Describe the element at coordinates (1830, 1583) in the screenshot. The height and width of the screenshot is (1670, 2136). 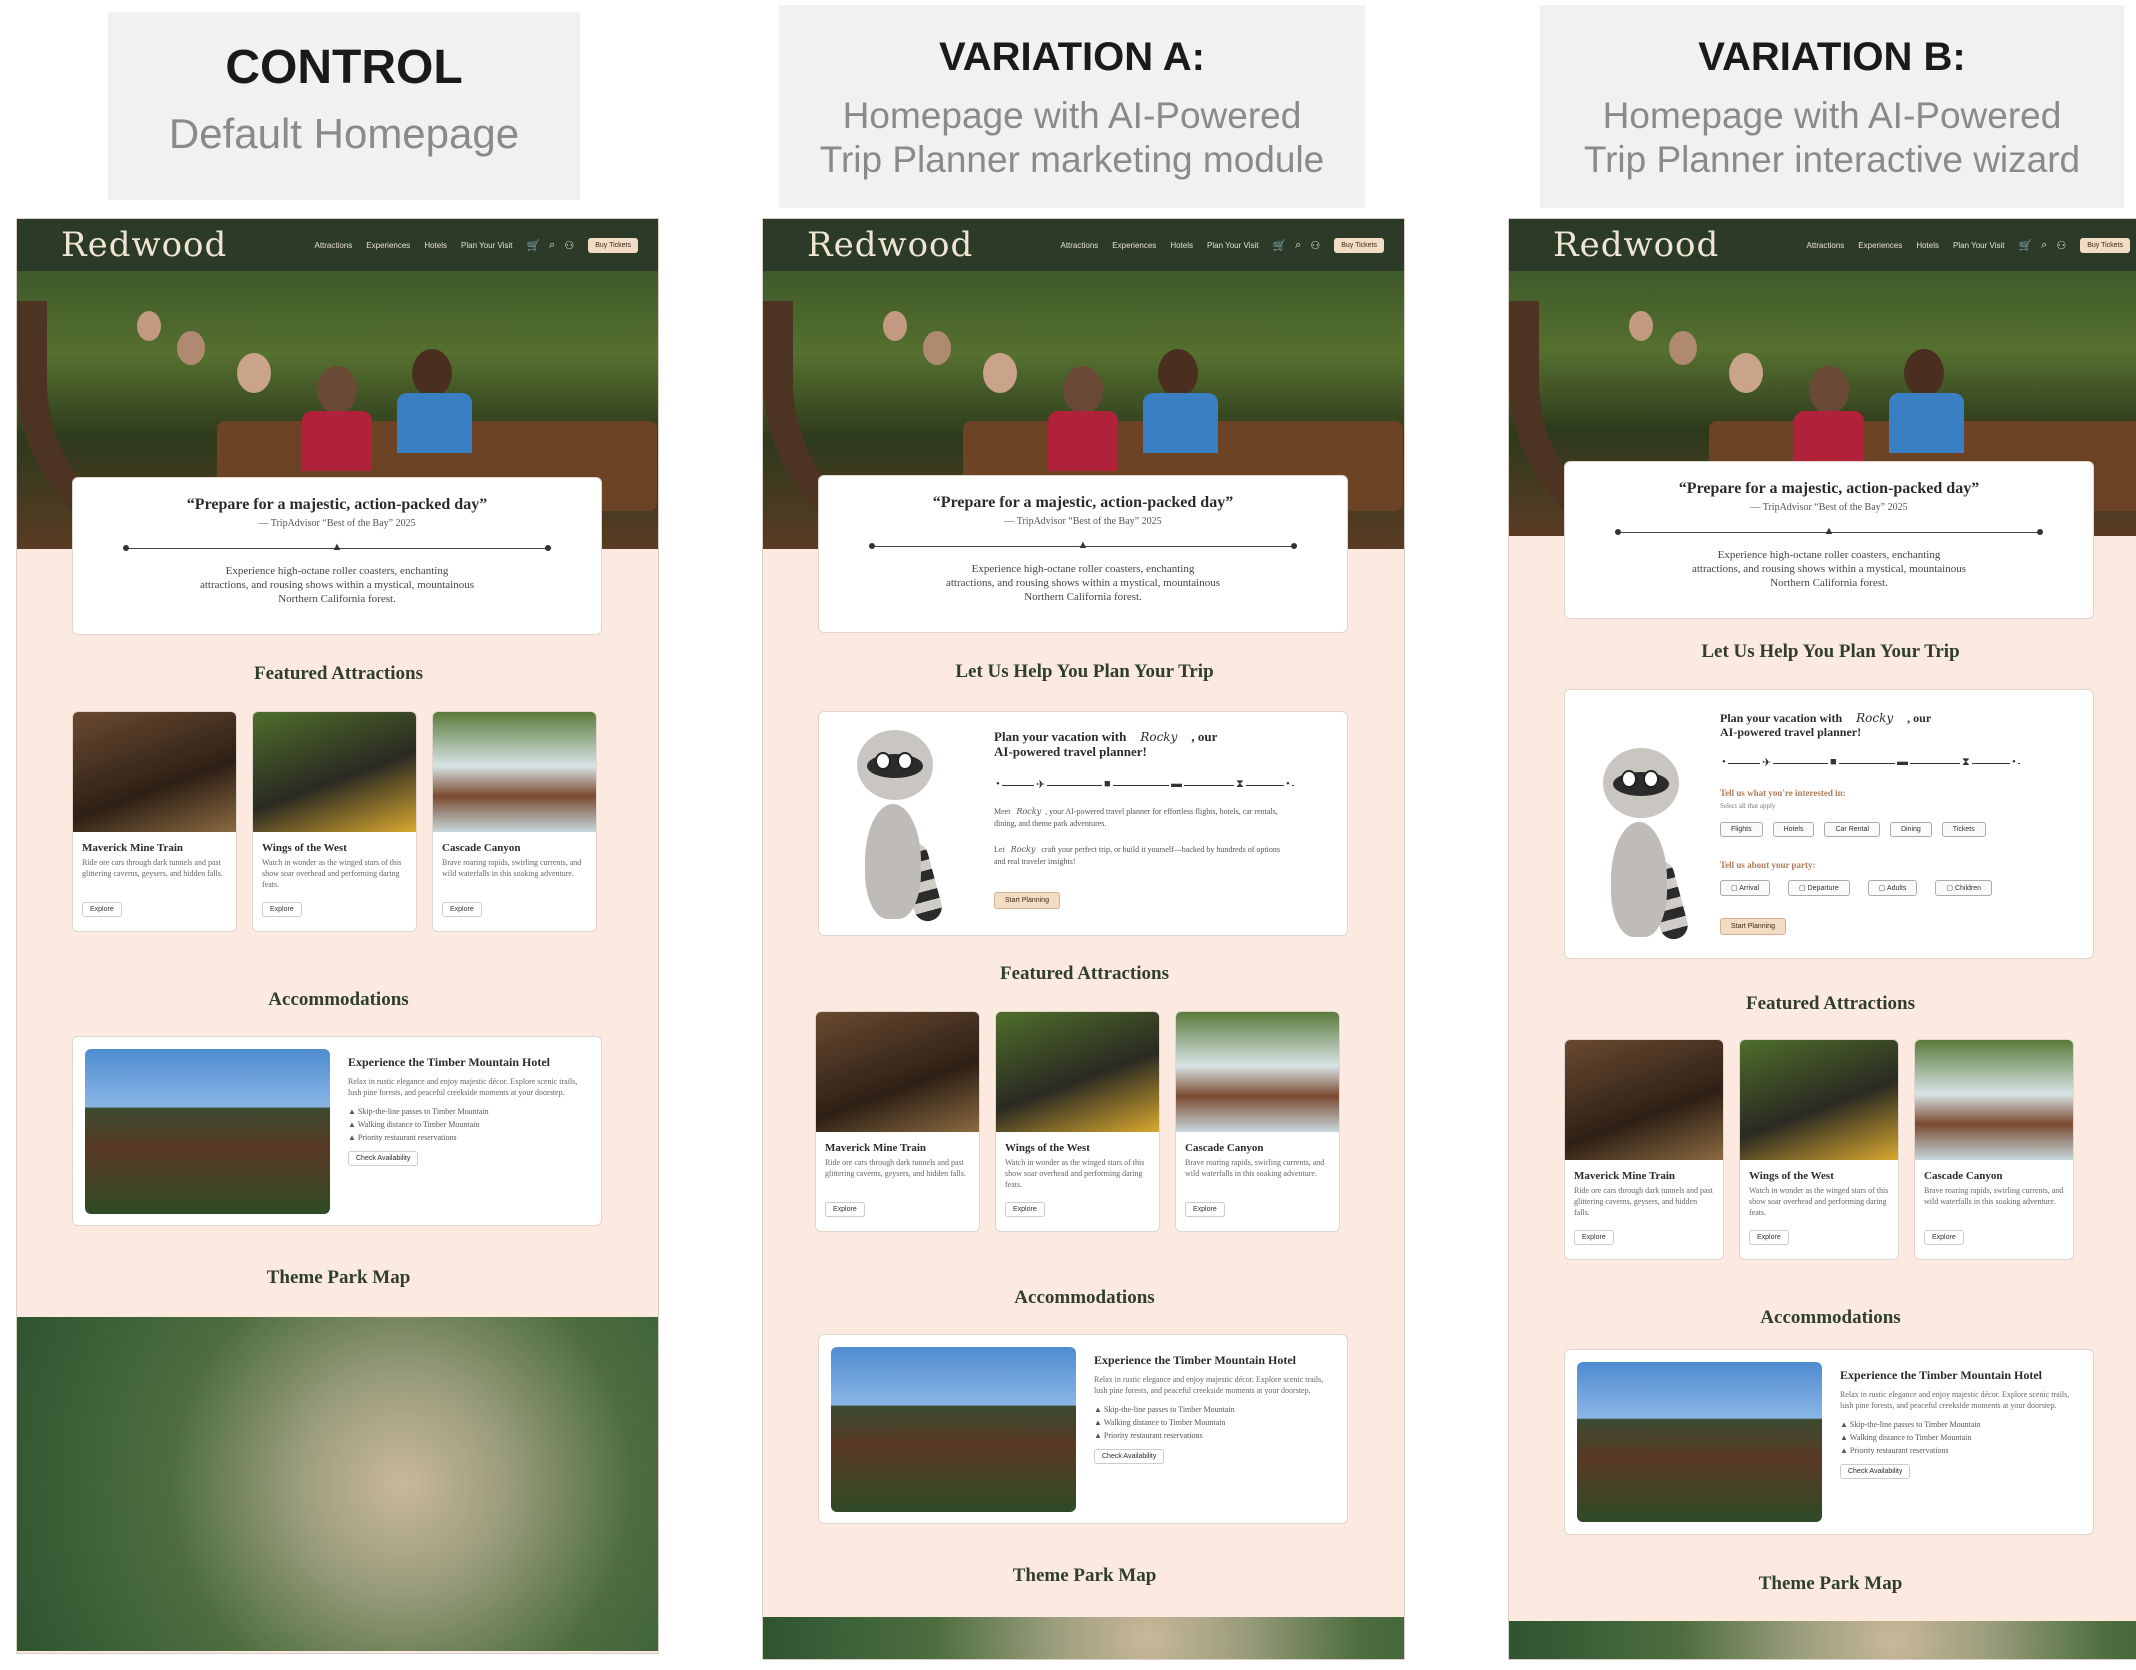
I see `section-title-map: Theme Park Map` at that location.